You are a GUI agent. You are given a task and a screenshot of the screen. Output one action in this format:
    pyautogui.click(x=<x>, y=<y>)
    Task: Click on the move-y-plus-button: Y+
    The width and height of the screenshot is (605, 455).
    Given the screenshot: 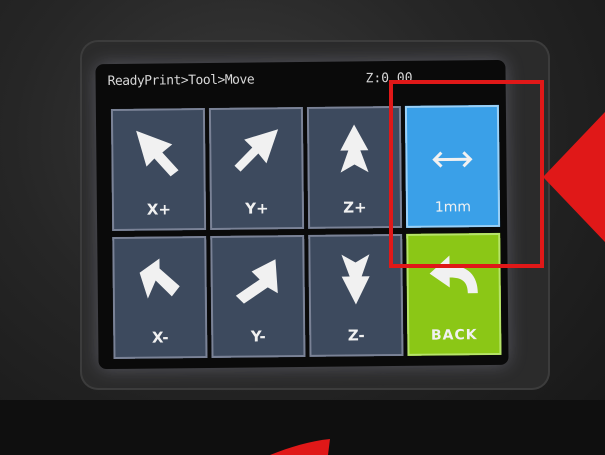 What is the action you would take?
    pyautogui.click(x=256, y=168)
    